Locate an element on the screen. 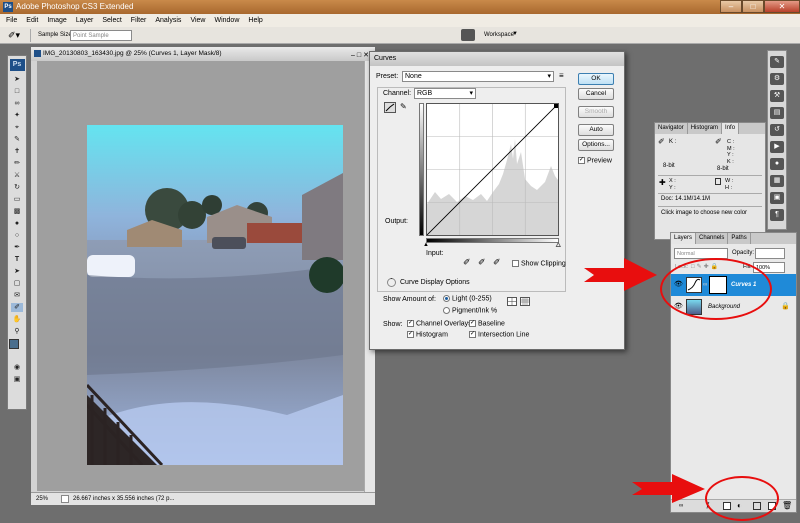  detailed-grid-icon is located at coordinates (525, 301).